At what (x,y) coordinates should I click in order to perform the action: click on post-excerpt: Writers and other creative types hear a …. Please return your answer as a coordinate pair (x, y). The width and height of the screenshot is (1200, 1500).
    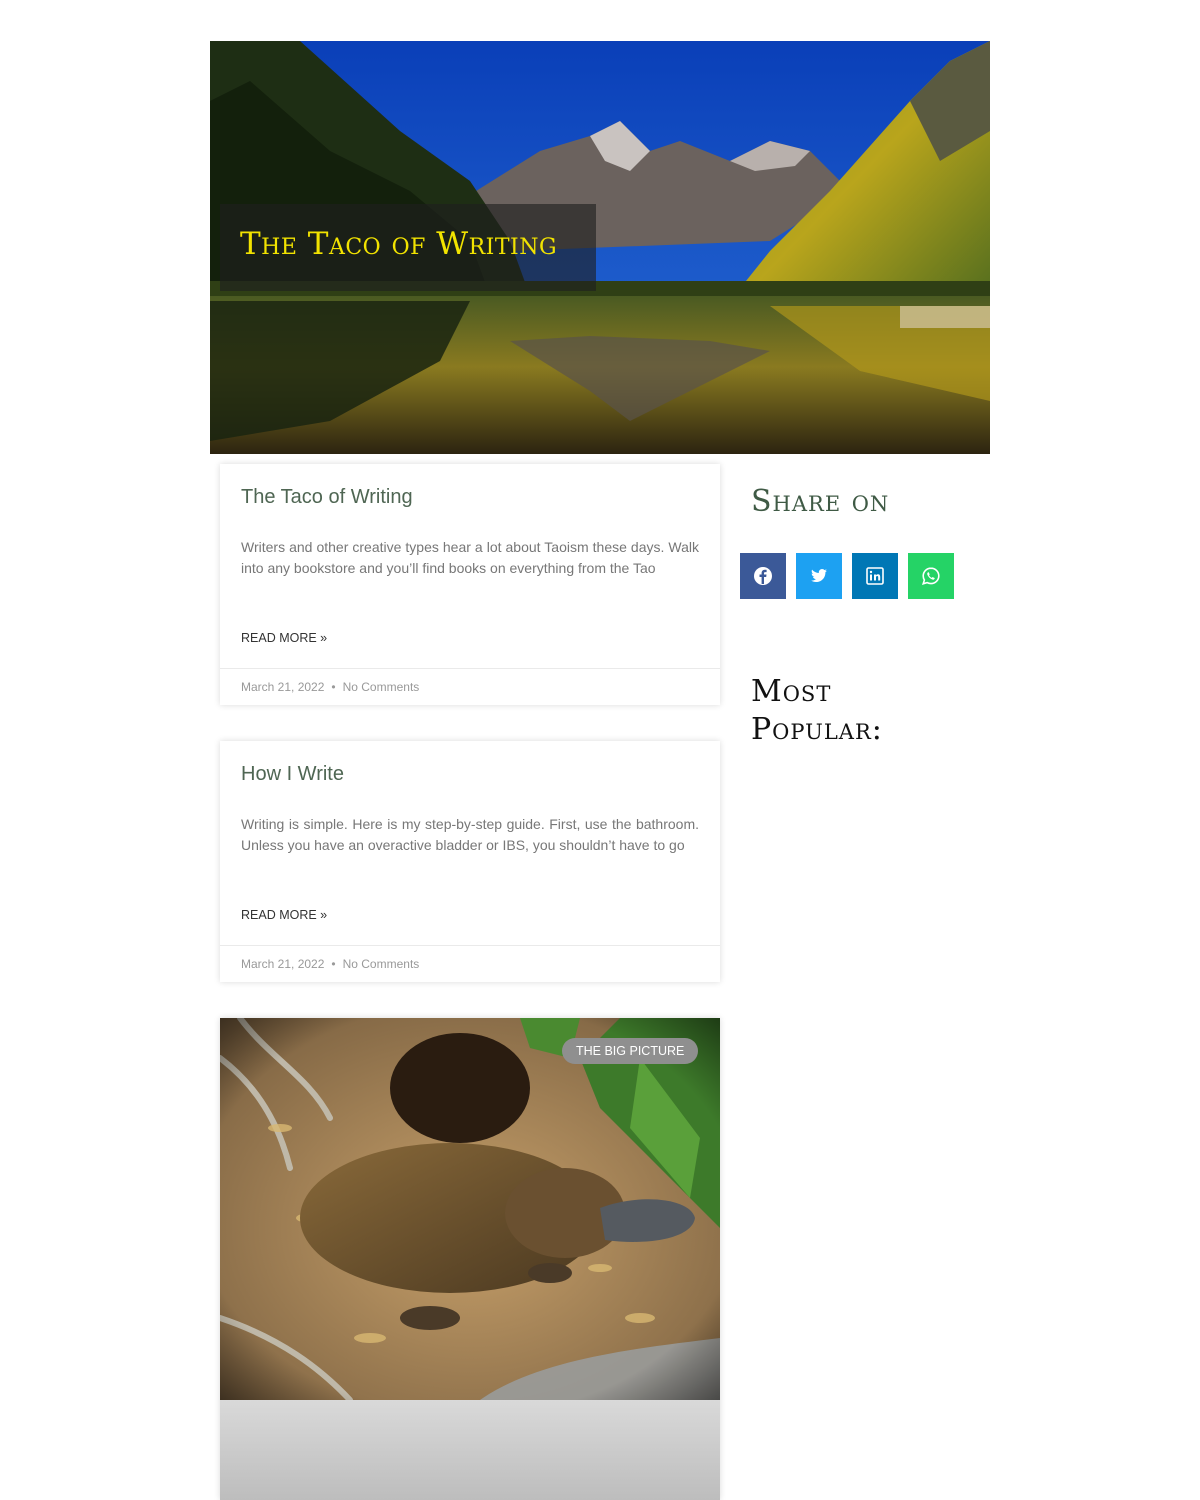
    Looking at the image, I should click on (470, 558).